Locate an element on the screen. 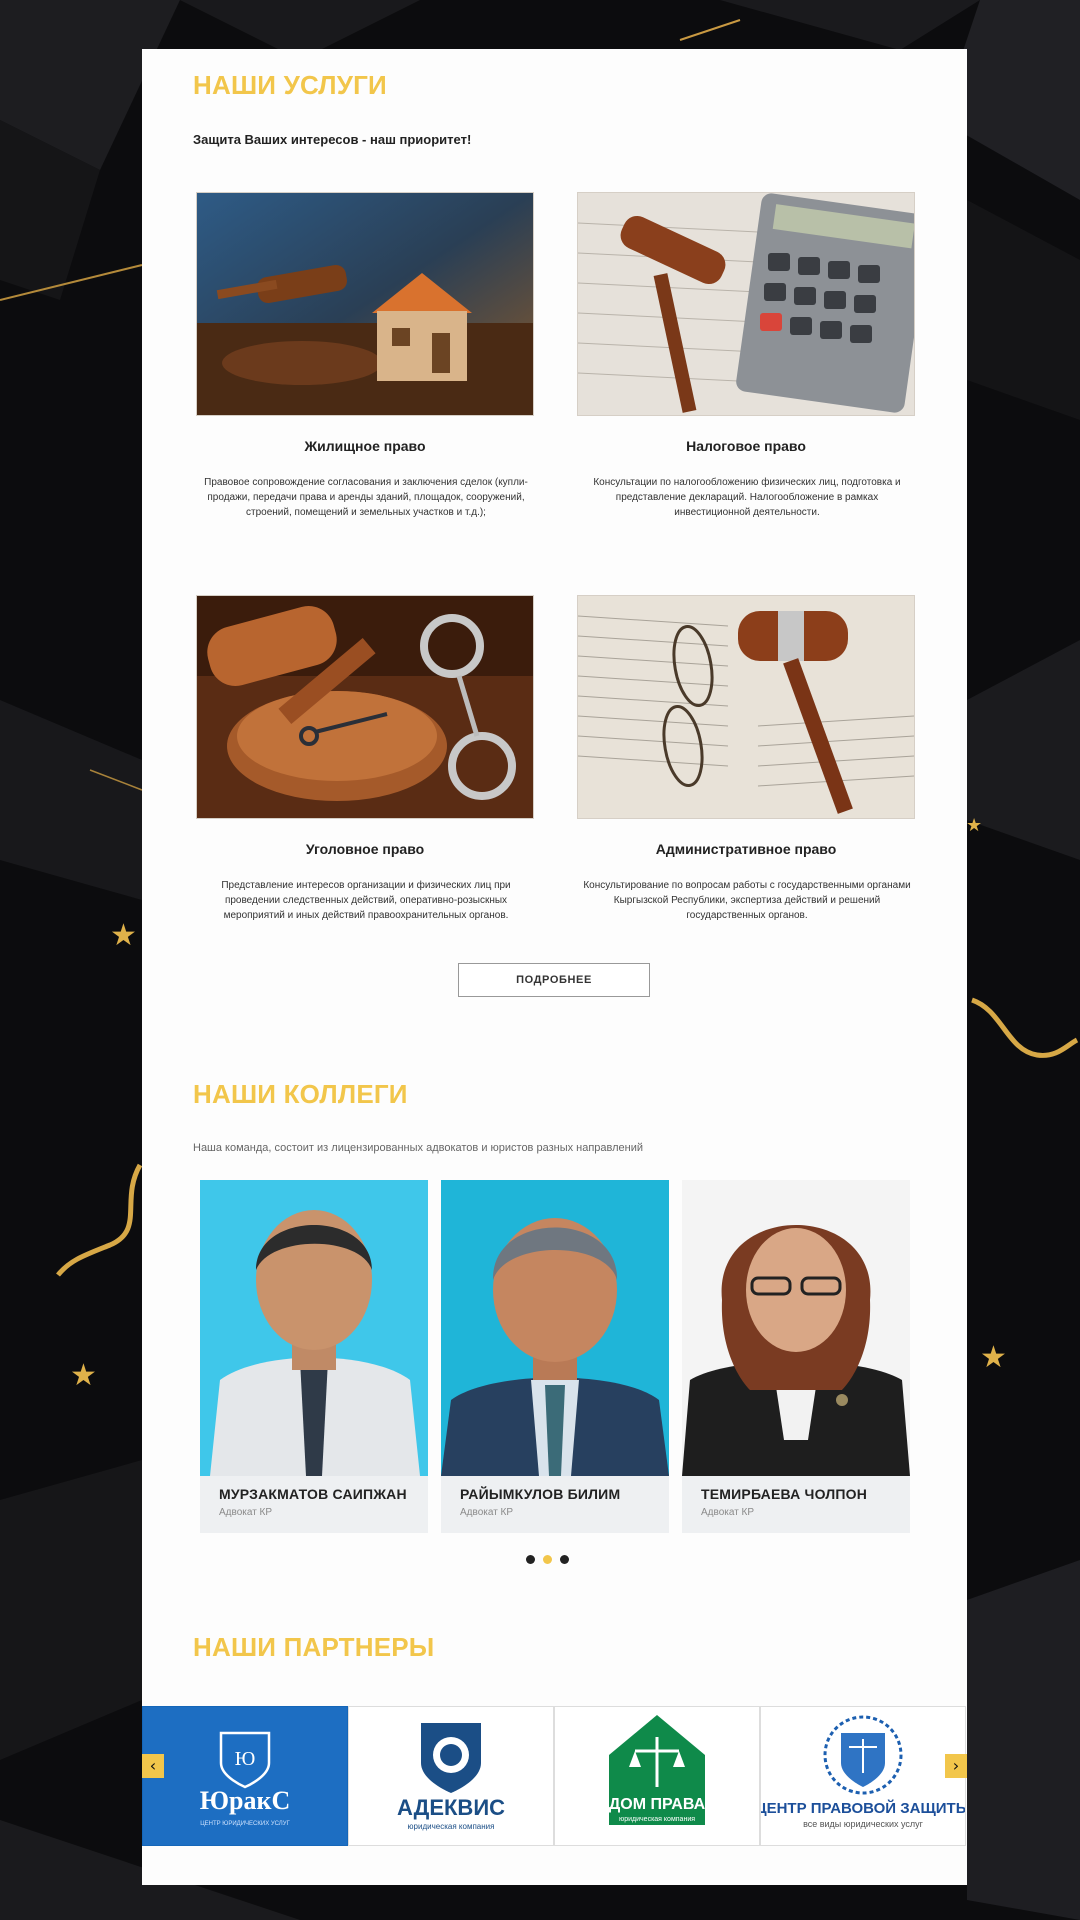 This screenshot has width=1080, height=1920. adekvis-logo: АДЕКВИС юридическая компания is located at coordinates (451, 1776).